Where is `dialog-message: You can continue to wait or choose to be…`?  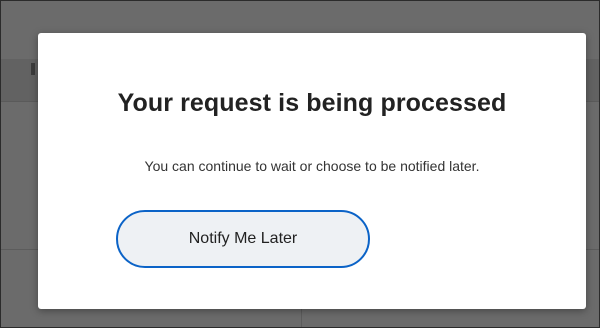
dialog-message: You can continue to wait or choose to be… is located at coordinates (312, 166).